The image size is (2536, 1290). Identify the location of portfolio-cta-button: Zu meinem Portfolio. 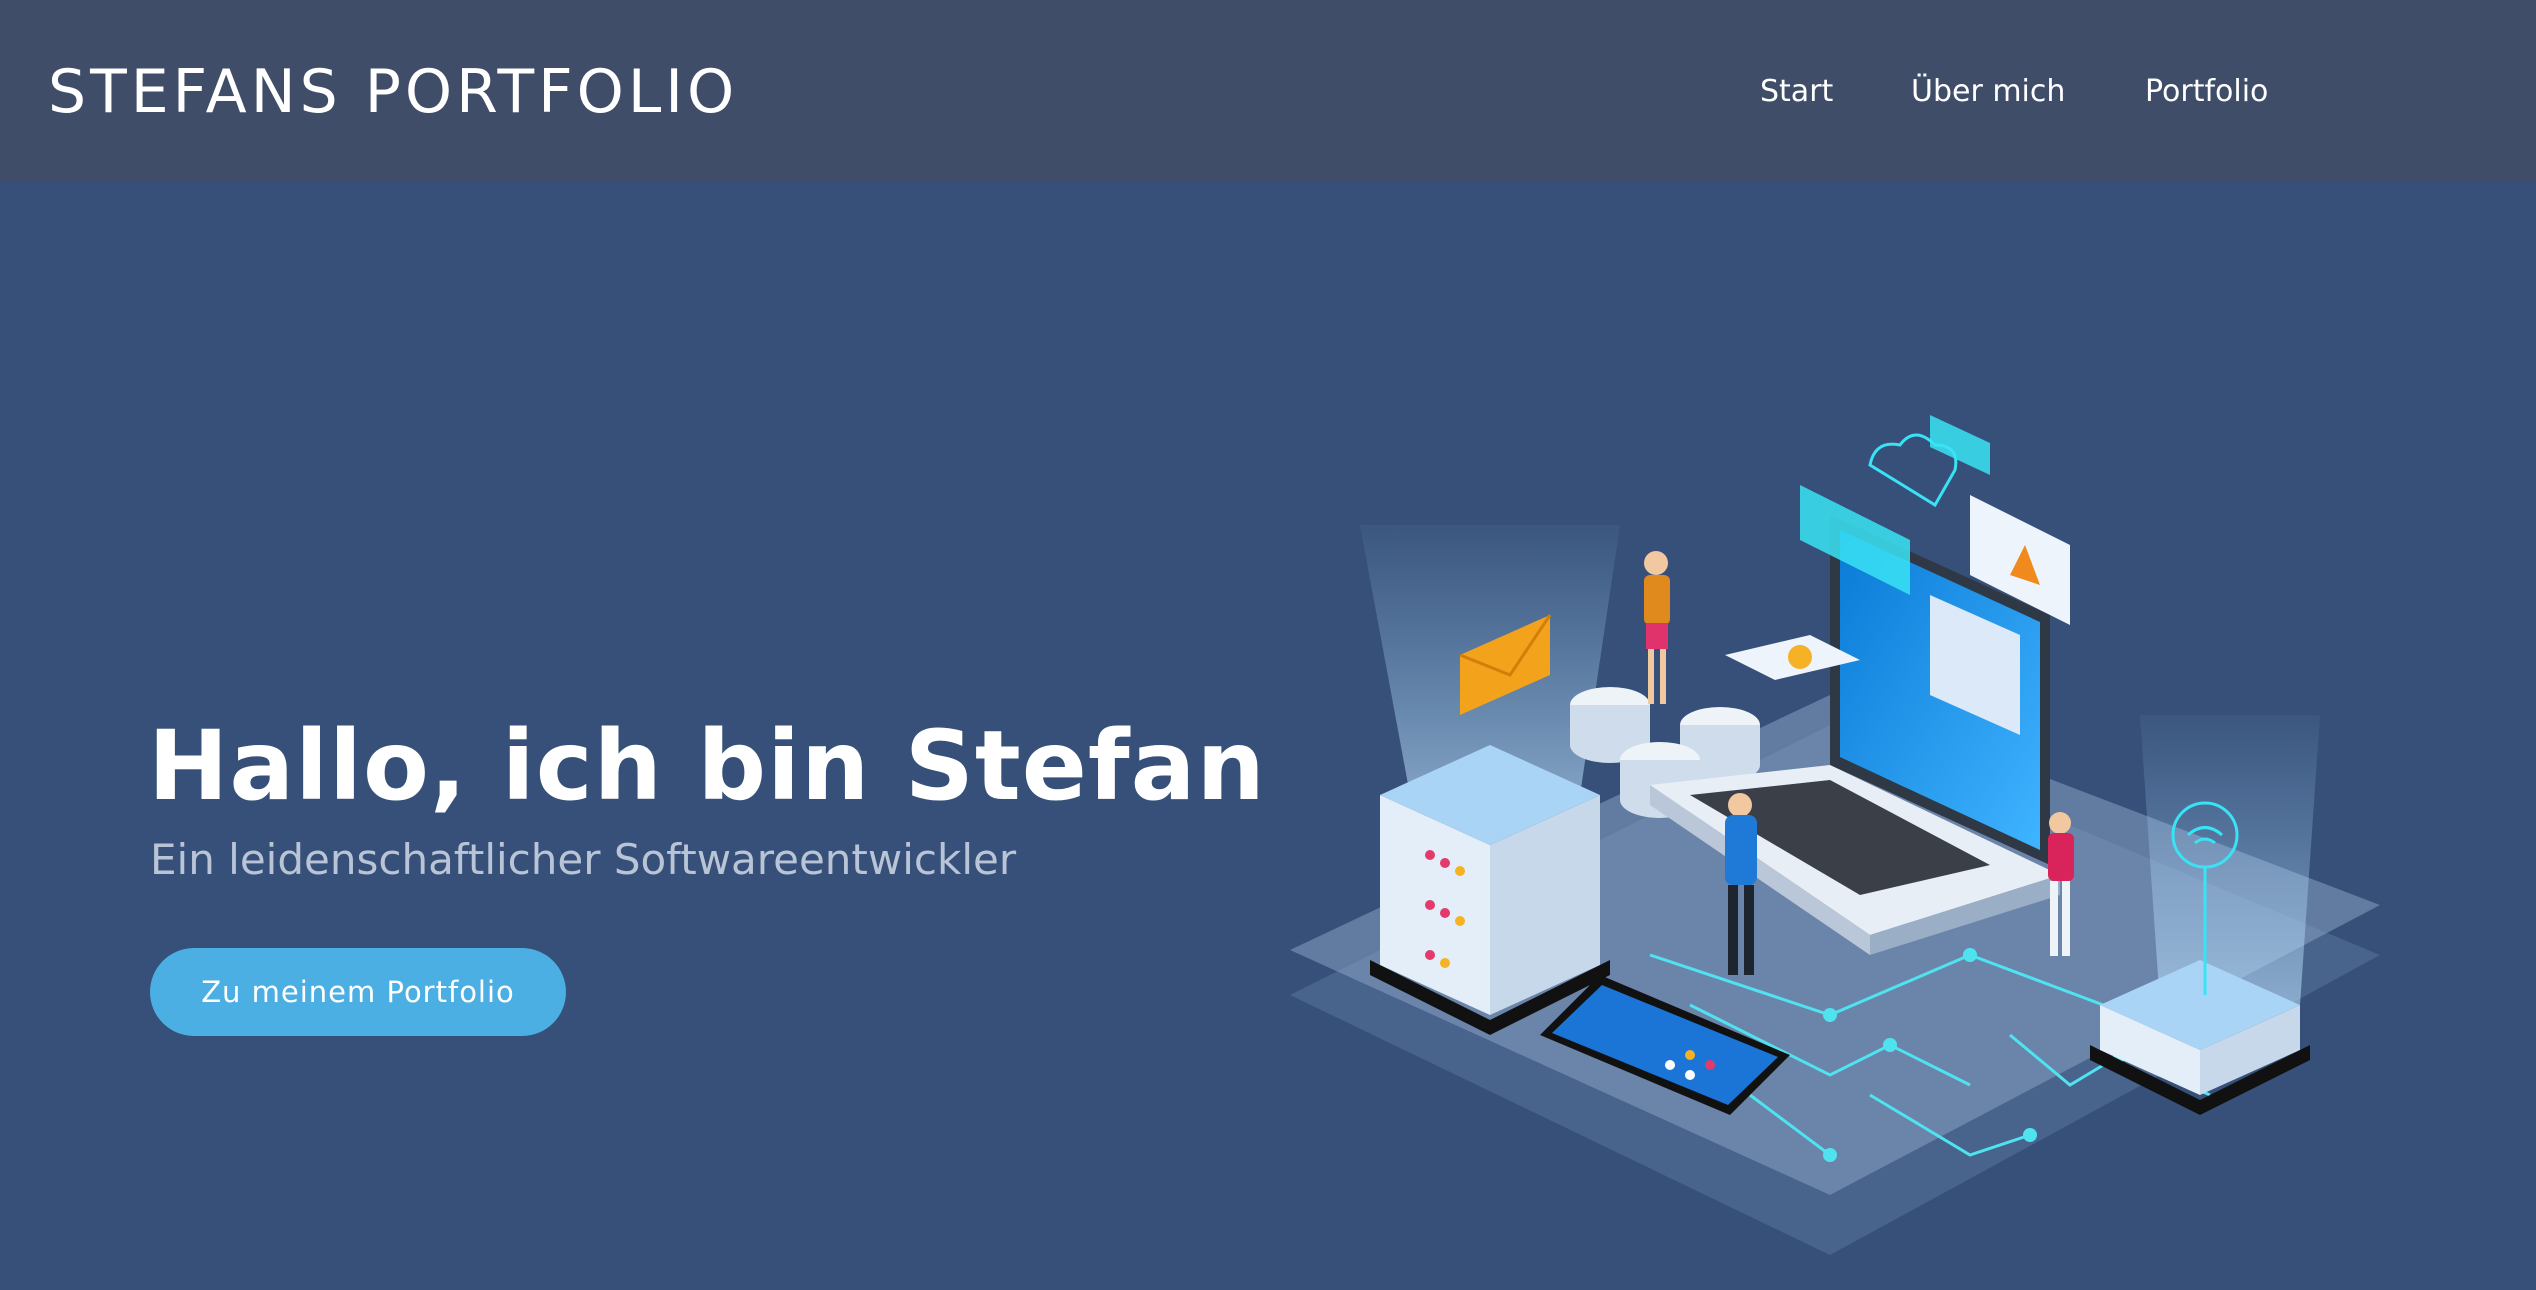
(358, 992).